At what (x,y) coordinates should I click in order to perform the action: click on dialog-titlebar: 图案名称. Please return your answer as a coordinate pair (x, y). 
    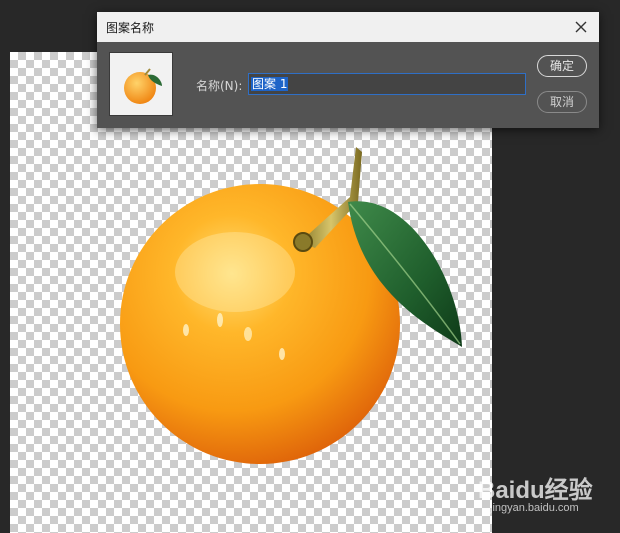
    Looking at the image, I should click on (348, 27).